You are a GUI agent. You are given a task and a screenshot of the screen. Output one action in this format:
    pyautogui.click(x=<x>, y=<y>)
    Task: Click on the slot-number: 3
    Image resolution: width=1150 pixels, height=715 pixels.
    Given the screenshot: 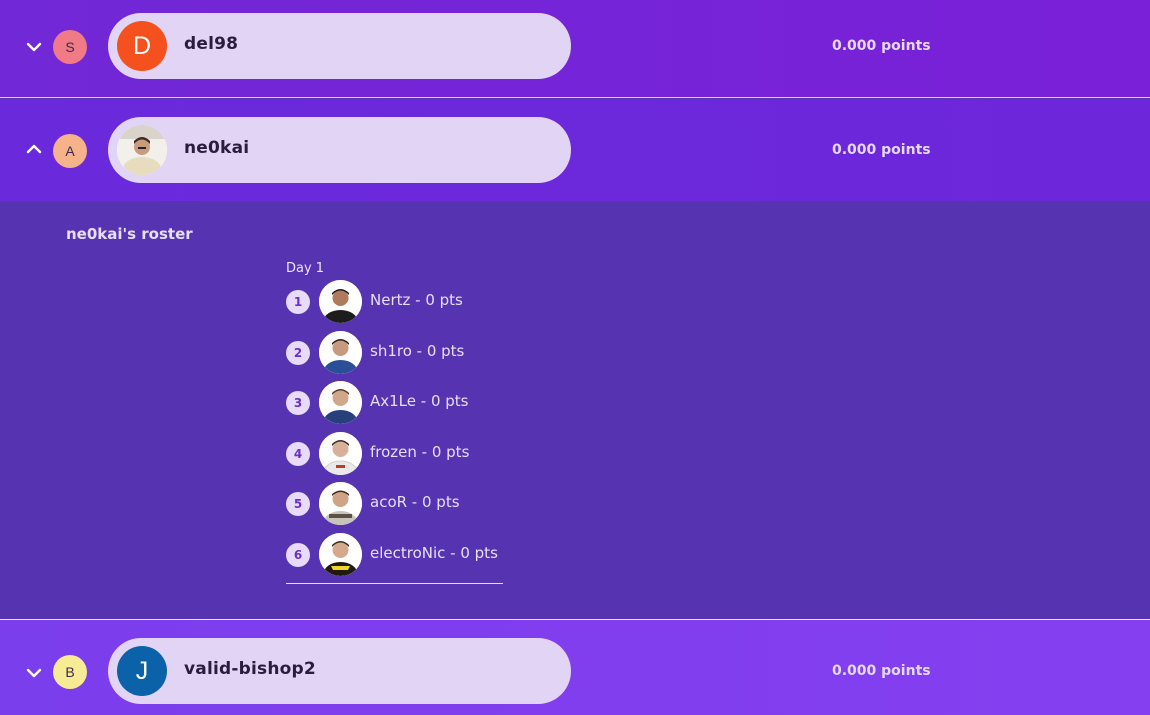 What is the action you would take?
    pyautogui.click(x=298, y=403)
    